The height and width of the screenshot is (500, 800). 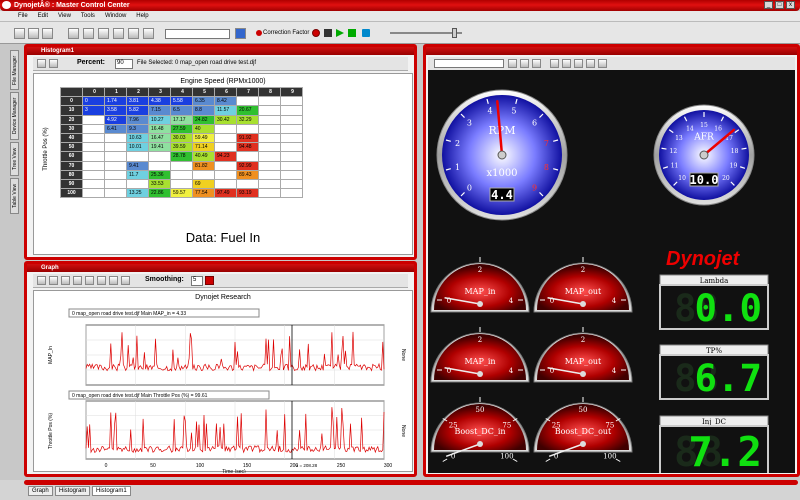 I want to click on table-cell: 97.49, so click(x=225, y=193).